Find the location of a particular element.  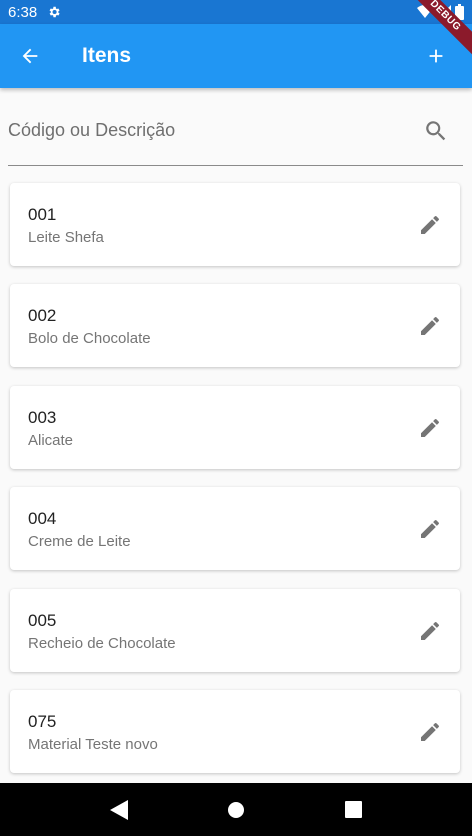

recents-square-icon is located at coordinates (353, 809).